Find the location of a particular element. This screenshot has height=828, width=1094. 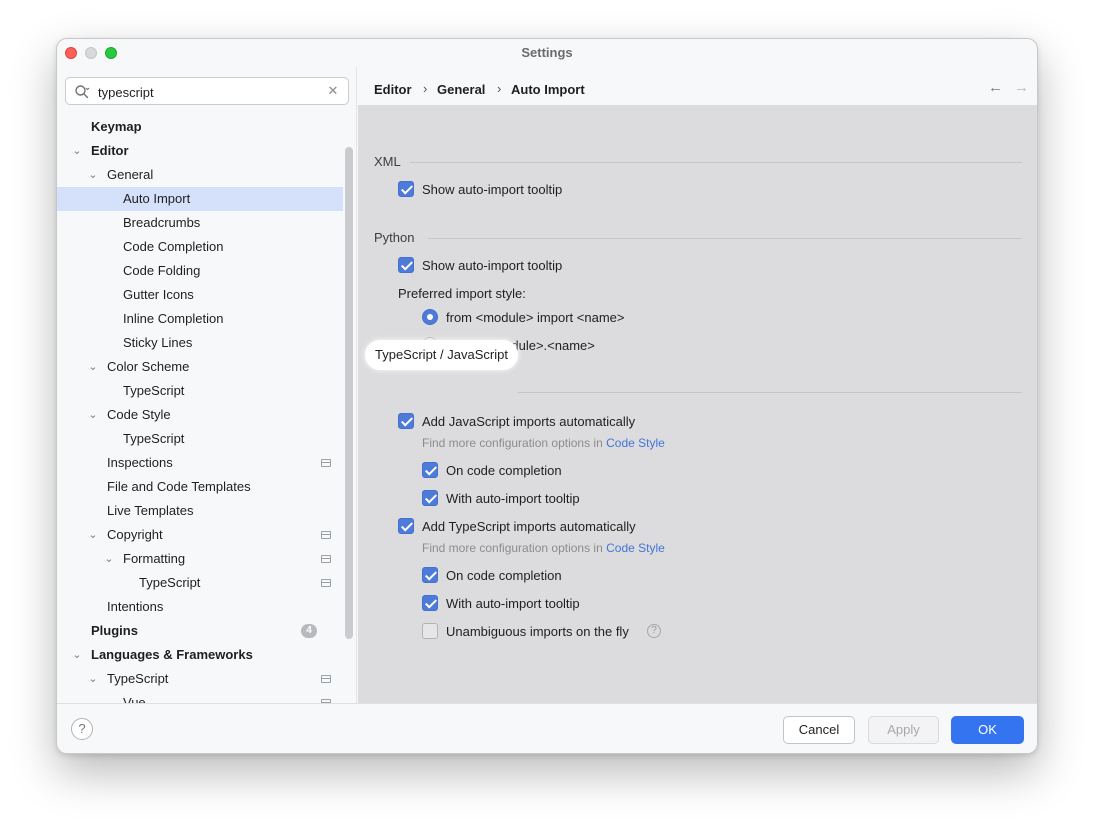

tree-item-label: TypeScript is located at coordinates (170, 582).